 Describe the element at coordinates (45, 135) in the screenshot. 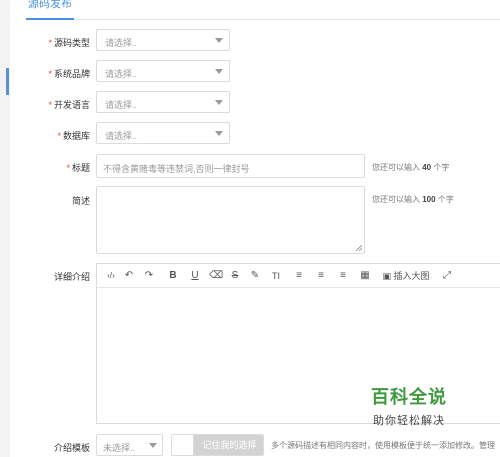

I see `database-label: * 数据库` at that location.